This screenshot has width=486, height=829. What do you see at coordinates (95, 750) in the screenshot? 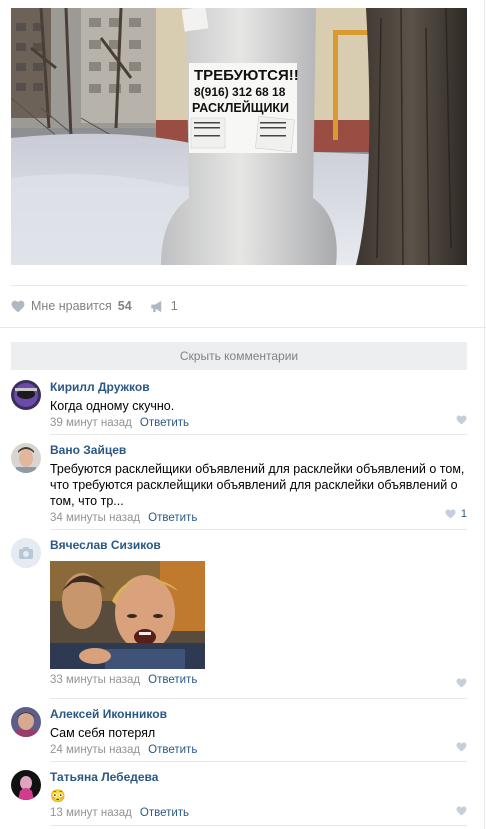
I see `comment-time: 24 минуты назад` at bounding box center [95, 750].